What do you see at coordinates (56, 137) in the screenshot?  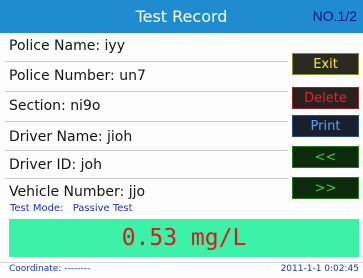 I see `driver-name-label: Driver Name:` at bounding box center [56, 137].